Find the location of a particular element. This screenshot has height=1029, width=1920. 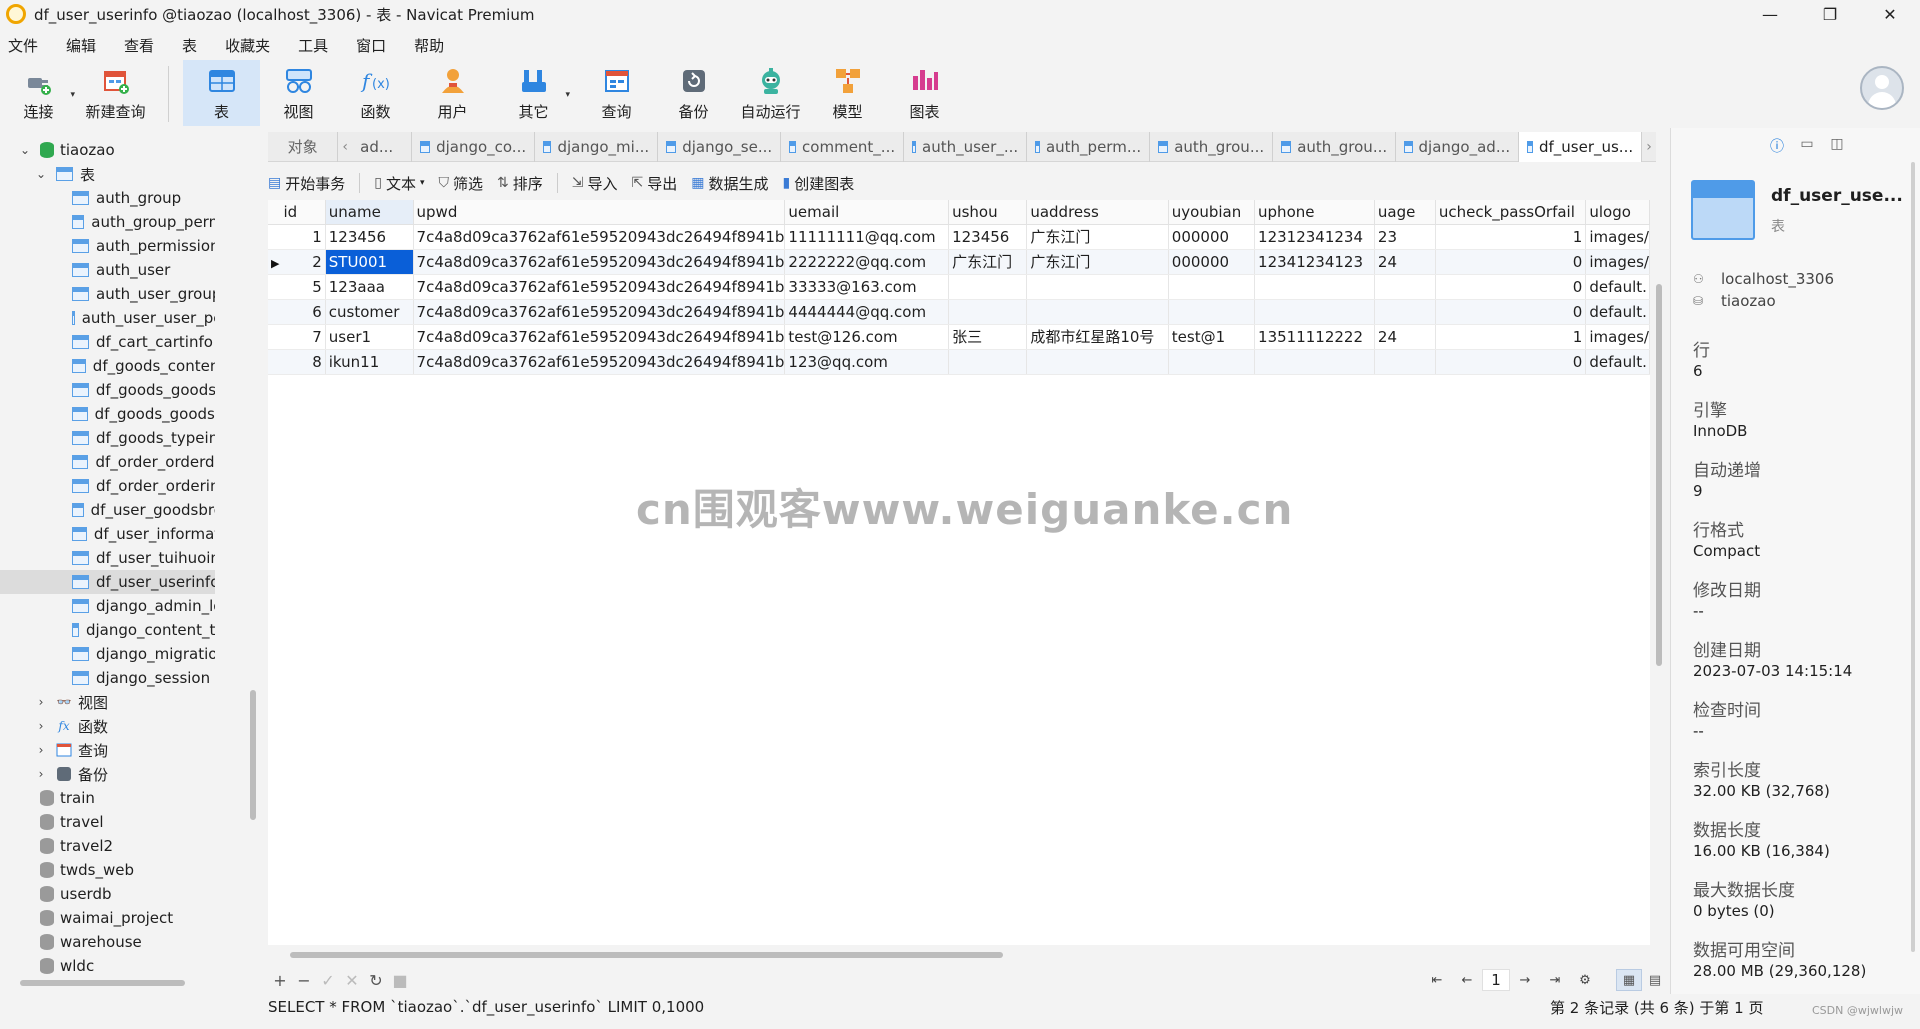

tree-table-item: df_goods_goodsinfo is located at coordinates (107, 414).